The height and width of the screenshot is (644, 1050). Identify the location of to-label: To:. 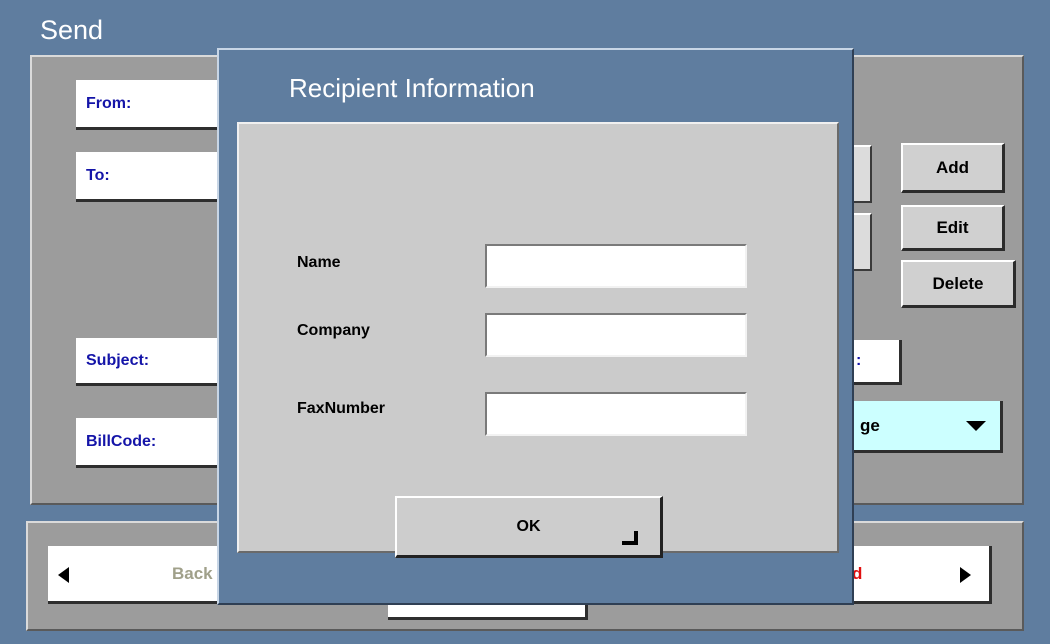
(98, 175).